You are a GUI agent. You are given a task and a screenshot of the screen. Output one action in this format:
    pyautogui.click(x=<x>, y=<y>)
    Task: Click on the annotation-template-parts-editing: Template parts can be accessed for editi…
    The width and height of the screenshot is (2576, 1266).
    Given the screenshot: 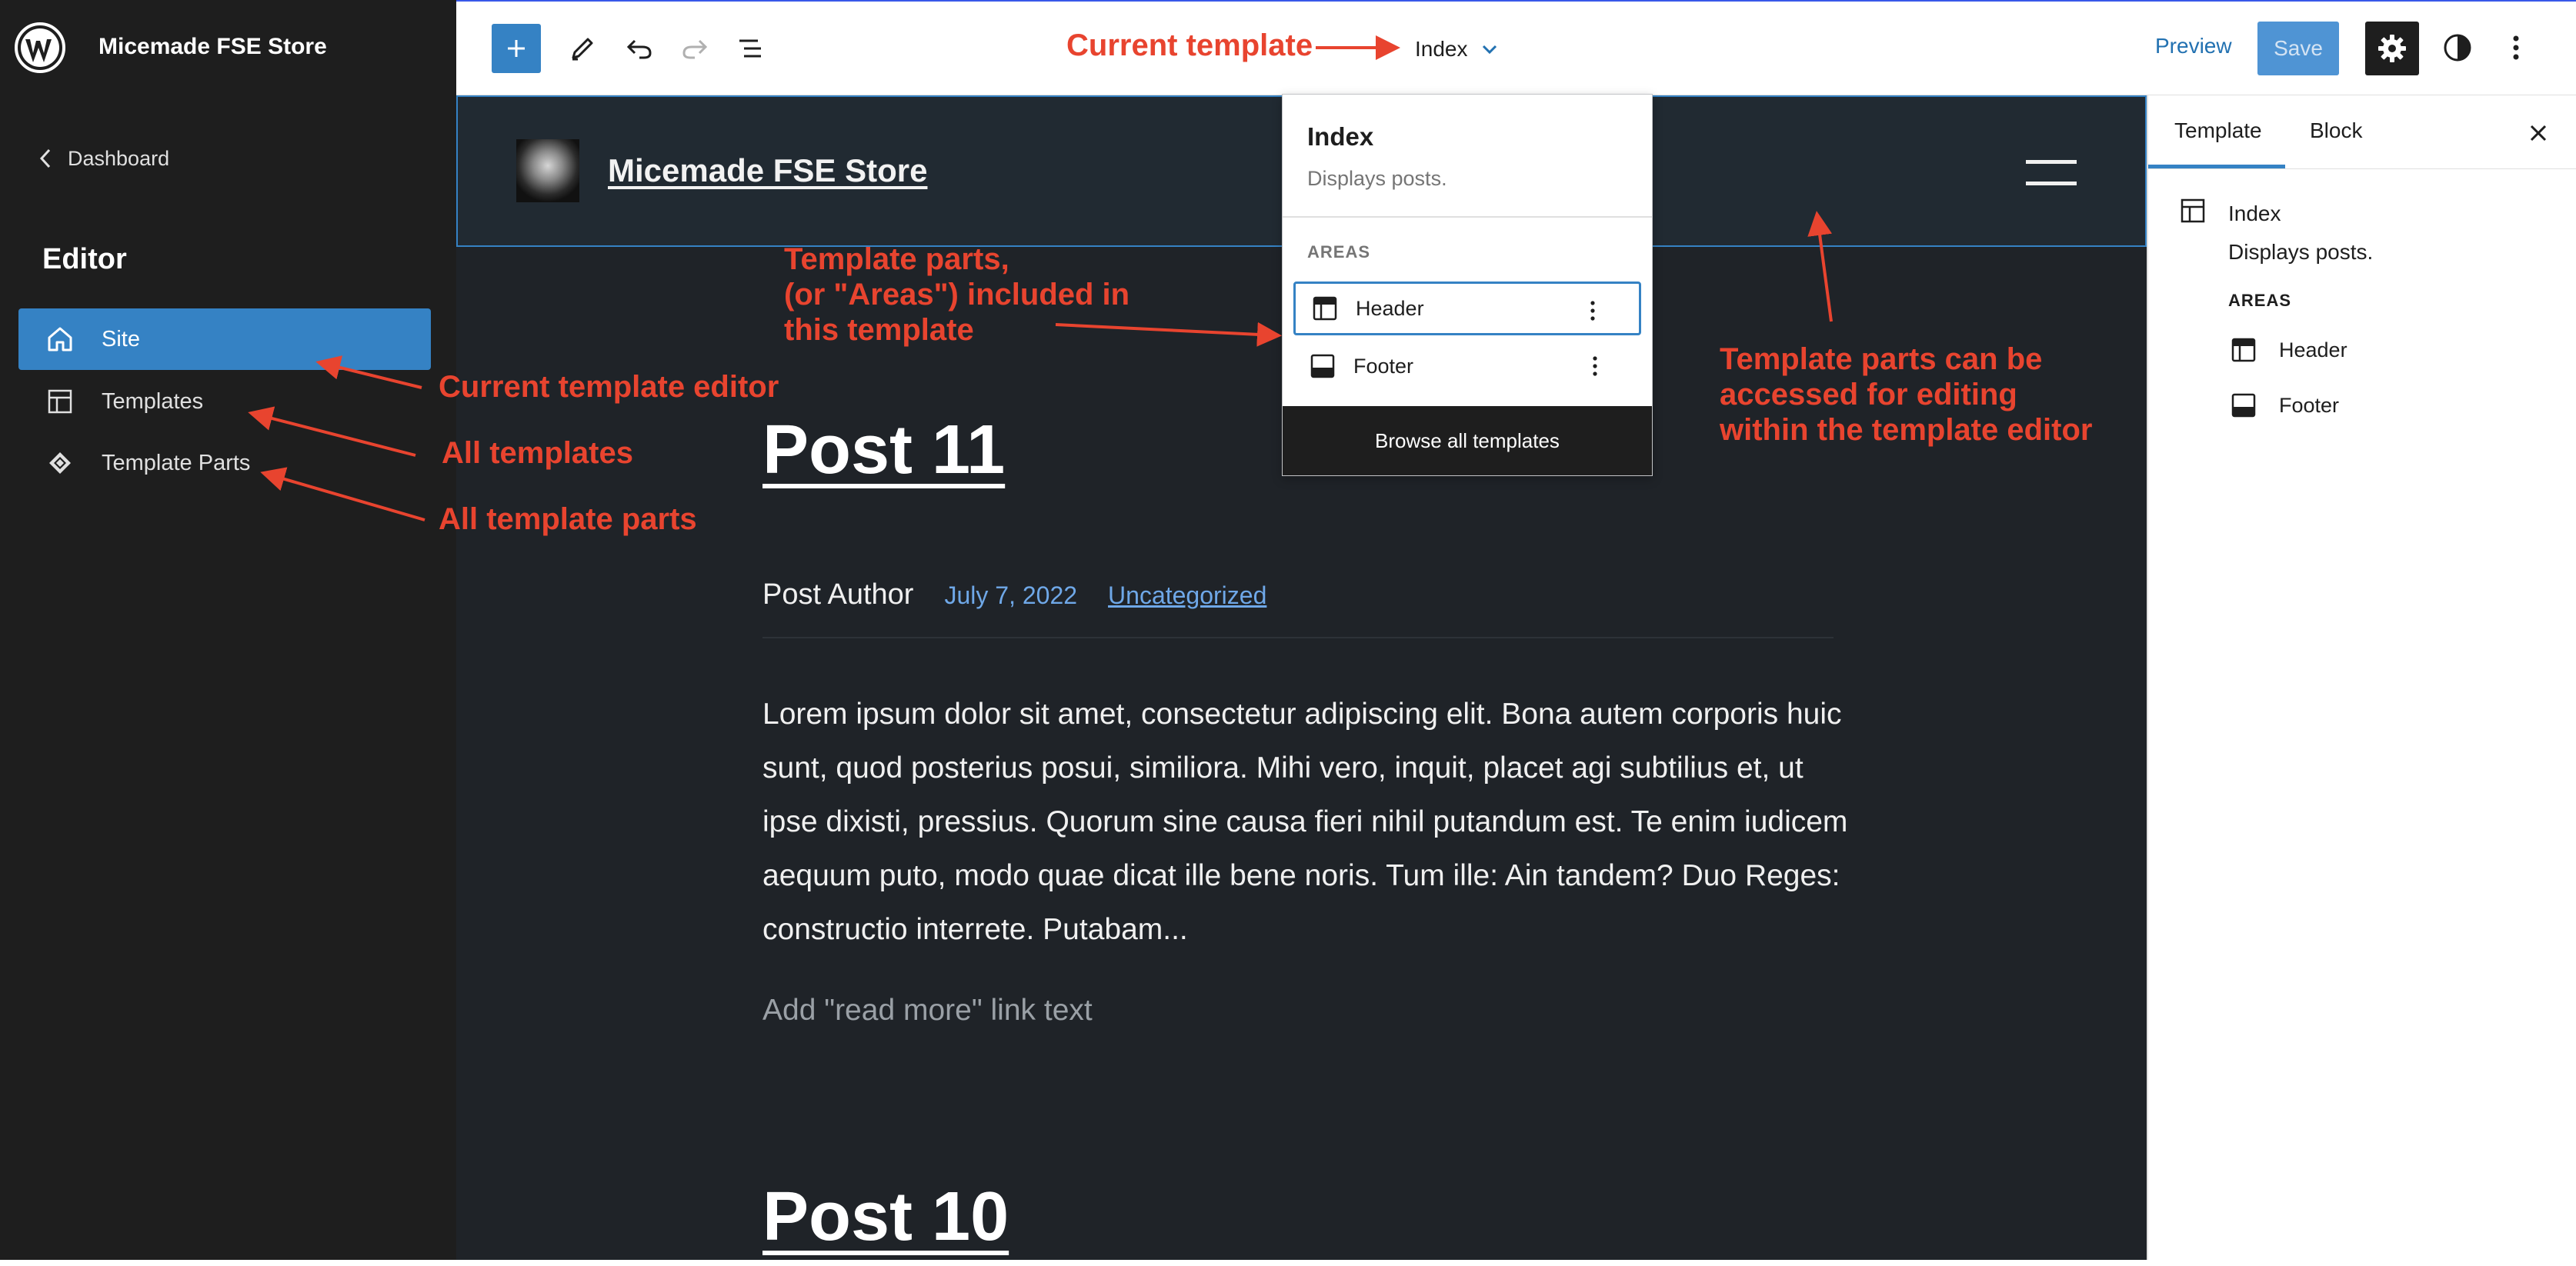 What is the action you would take?
    pyautogui.click(x=1907, y=394)
    